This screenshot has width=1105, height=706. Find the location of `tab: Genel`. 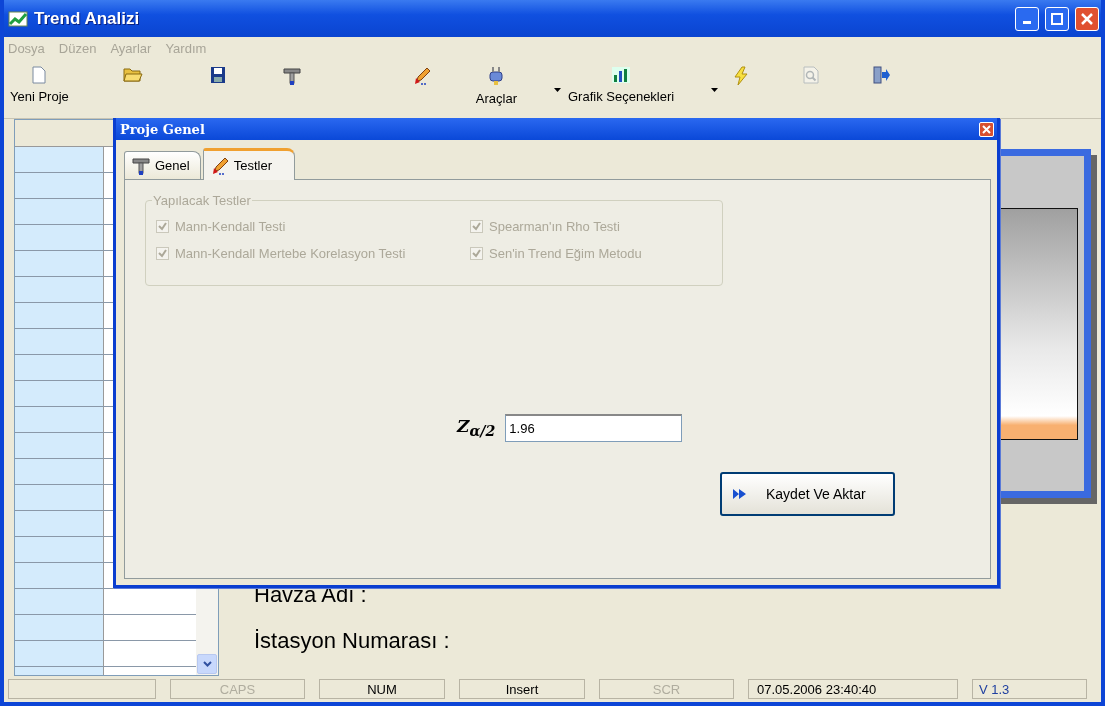

tab: Genel is located at coordinates (162, 165).